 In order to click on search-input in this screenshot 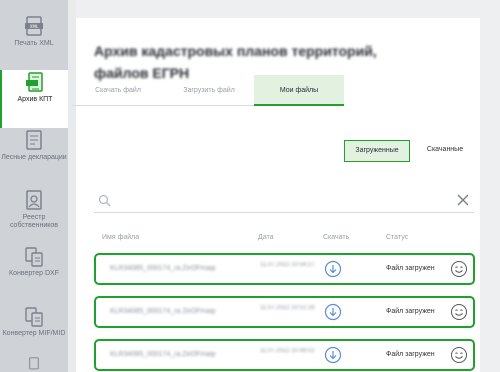, I will do `click(276, 201)`.